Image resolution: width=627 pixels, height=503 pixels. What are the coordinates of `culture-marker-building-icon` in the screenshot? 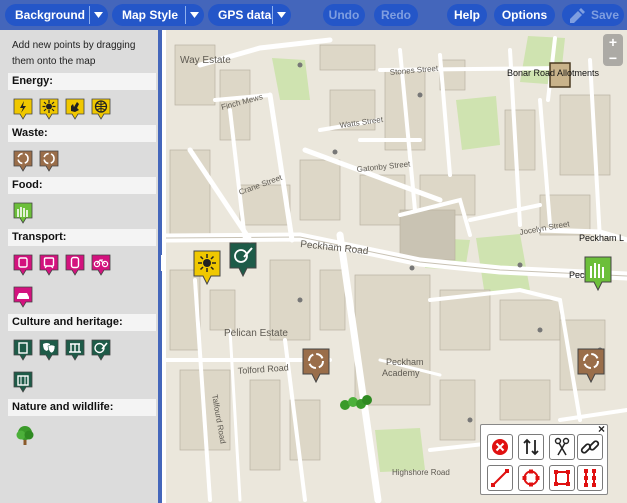 It's located at (23, 382).